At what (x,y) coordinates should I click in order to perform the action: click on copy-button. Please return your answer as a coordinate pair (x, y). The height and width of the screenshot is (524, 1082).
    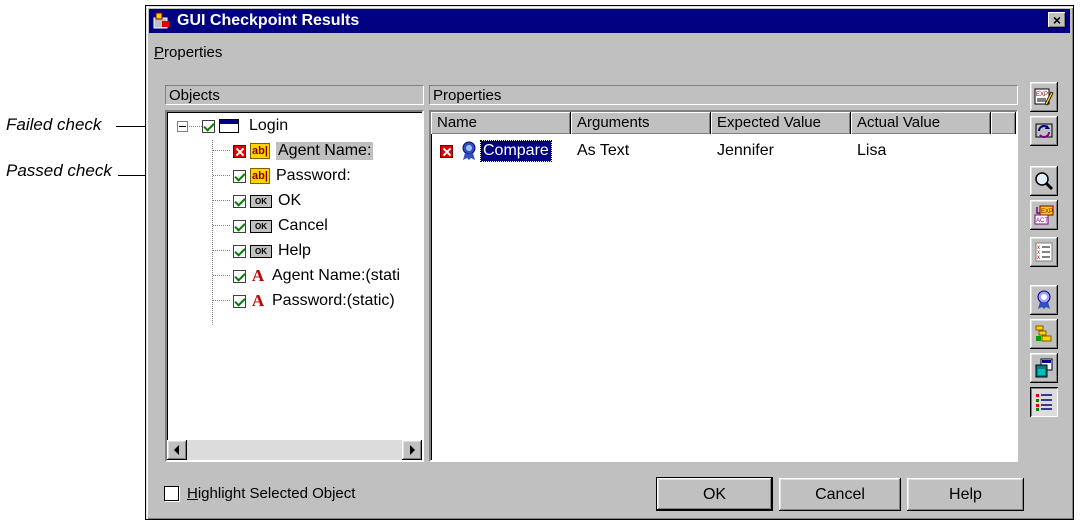
    Looking at the image, I should click on (1044, 368).